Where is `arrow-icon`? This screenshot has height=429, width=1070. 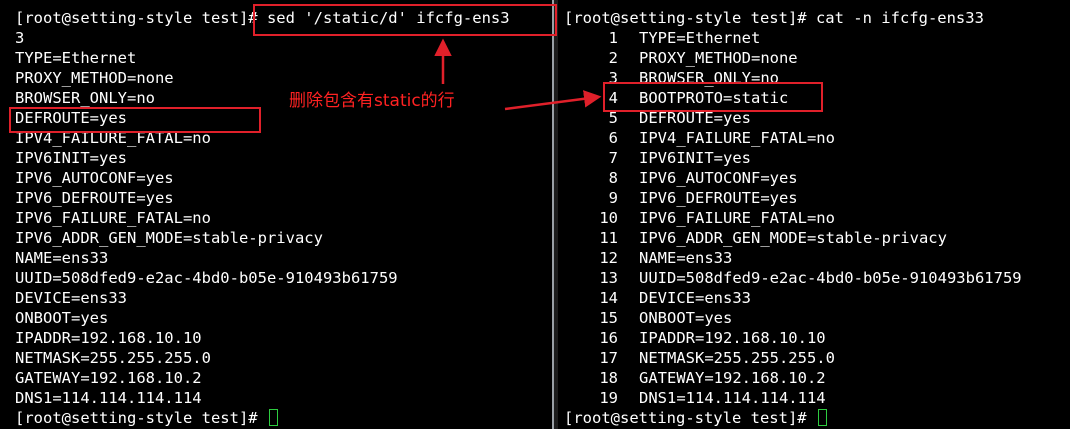
arrow-icon is located at coordinates (553, 100).